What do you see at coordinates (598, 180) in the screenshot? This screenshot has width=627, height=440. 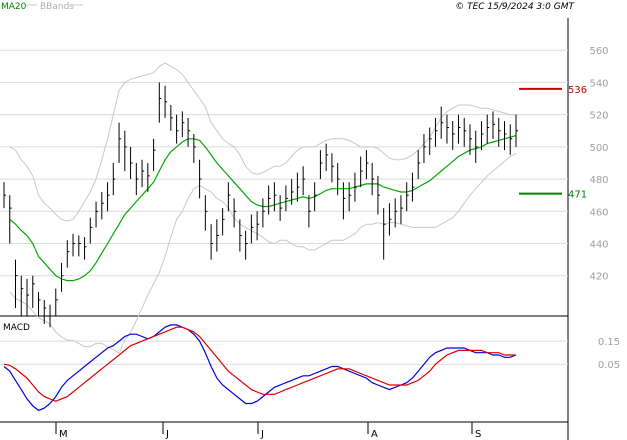 I see `price-tick-label: 480` at bounding box center [598, 180].